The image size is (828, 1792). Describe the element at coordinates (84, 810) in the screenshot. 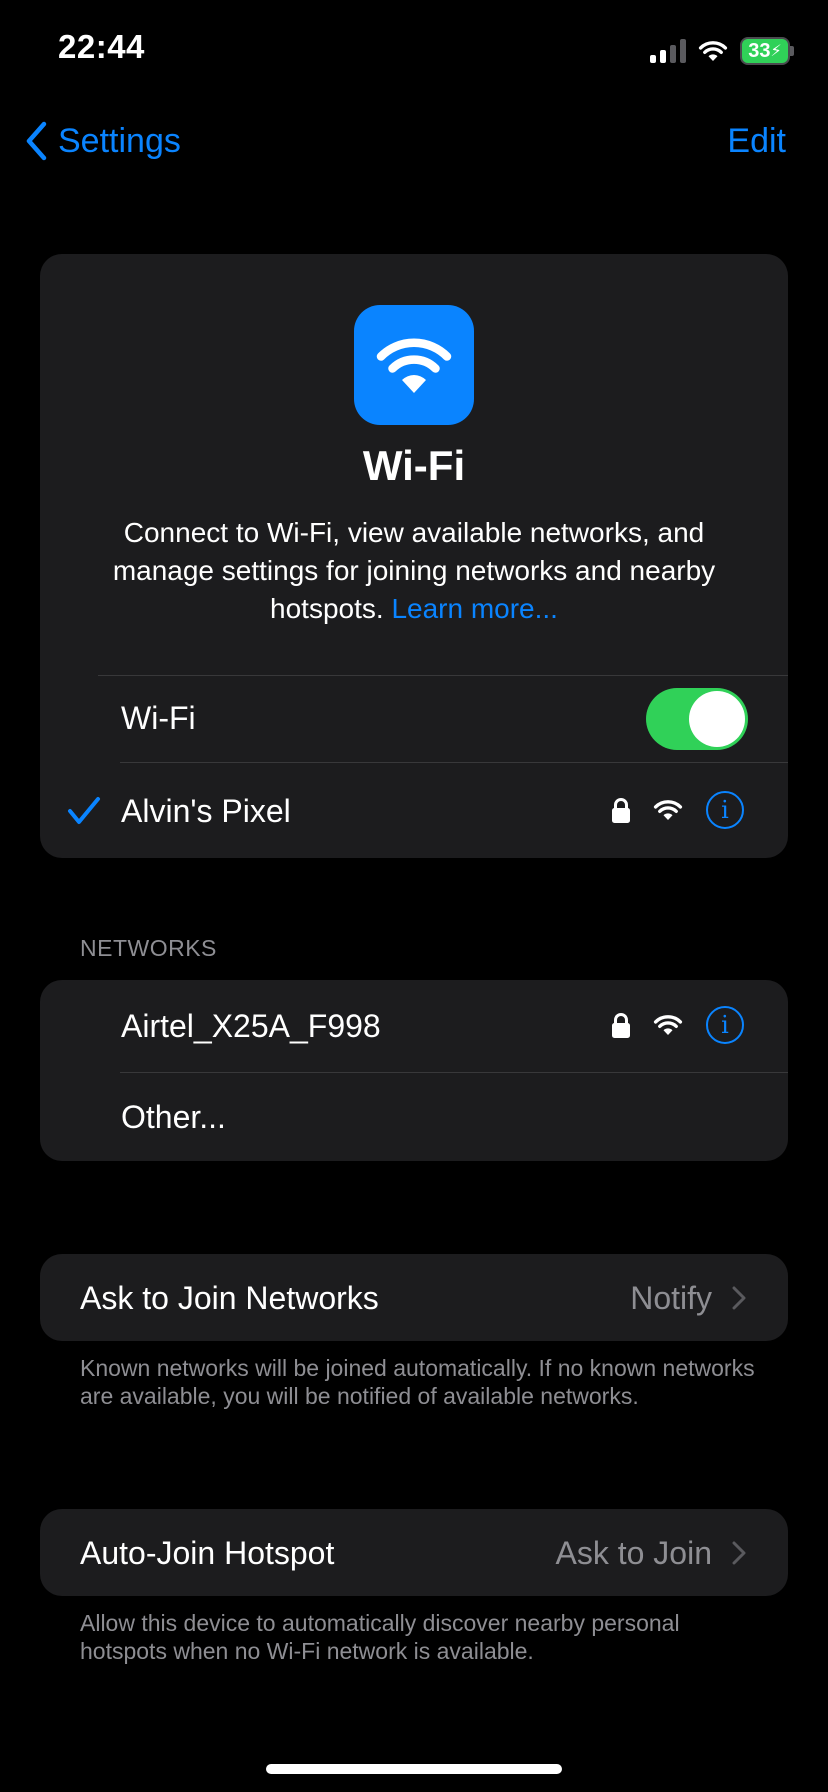

I see `checkmark-icon` at that location.